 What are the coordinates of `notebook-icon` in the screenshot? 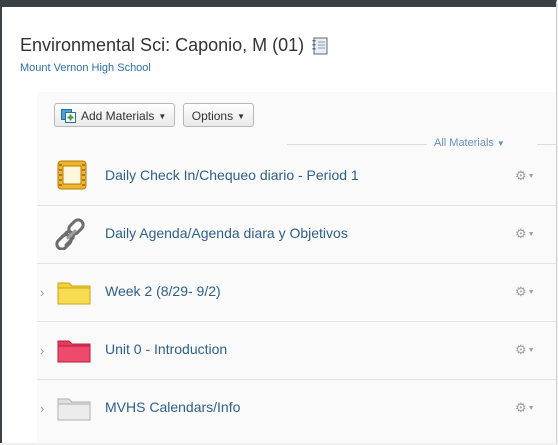 It's located at (320, 46).